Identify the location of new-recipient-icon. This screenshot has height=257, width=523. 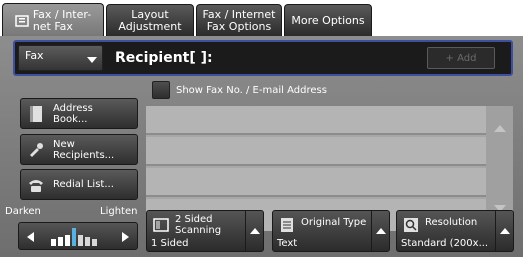
(36, 149).